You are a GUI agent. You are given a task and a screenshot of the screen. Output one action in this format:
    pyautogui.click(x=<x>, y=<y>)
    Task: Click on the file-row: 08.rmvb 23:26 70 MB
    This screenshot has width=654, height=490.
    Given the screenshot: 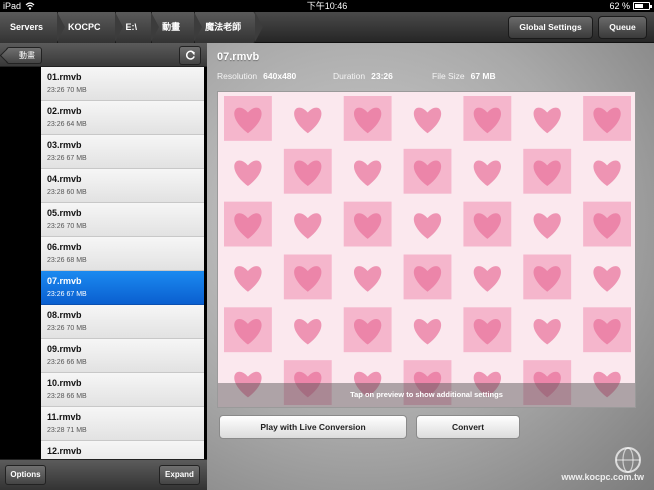 What is the action you would take?
    pyautogui.click(x=122, y=322)
    